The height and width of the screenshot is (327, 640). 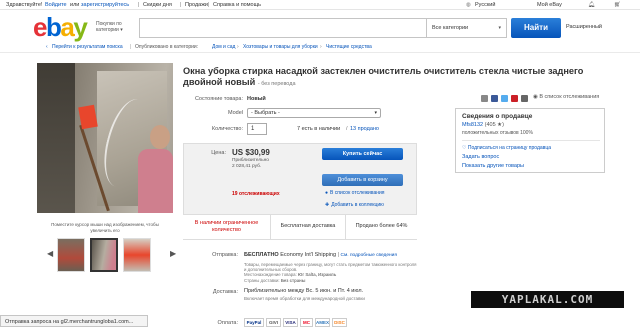 What do you see at coordinates (257, 129) in the screenshot?
I see `quantity-input: 1` at bounding box center [257, 129].